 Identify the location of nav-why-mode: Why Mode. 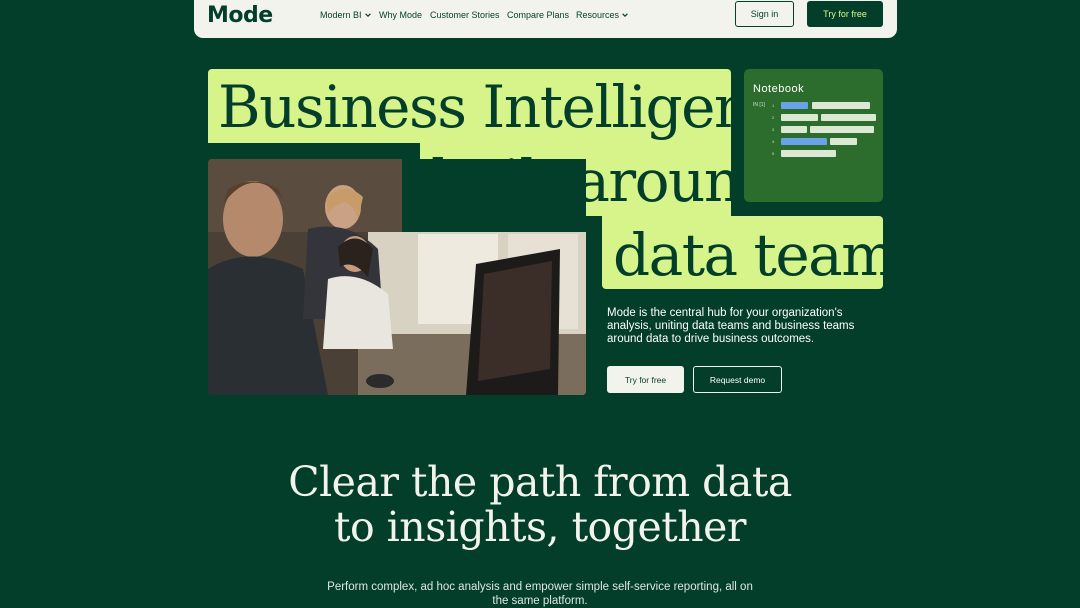
(400, 15).